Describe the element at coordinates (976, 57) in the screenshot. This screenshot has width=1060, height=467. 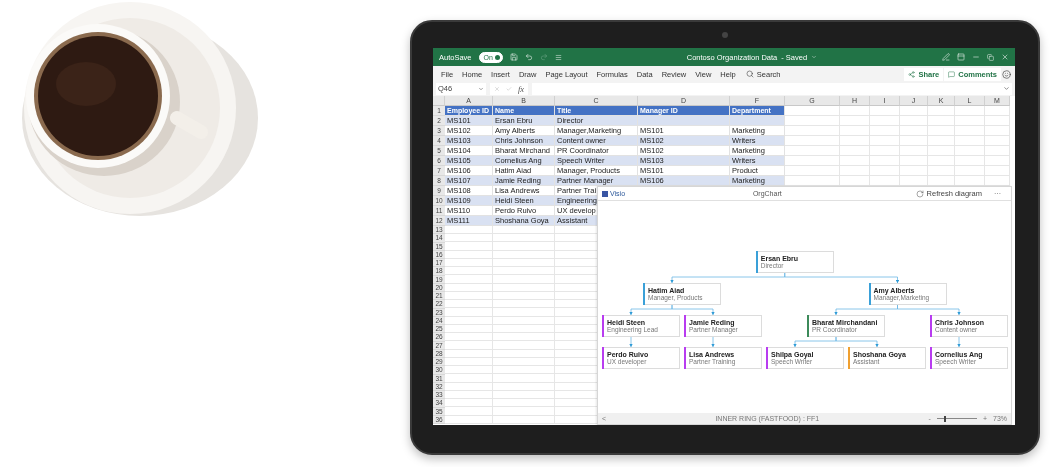
I see `minimize-icon` at that location.